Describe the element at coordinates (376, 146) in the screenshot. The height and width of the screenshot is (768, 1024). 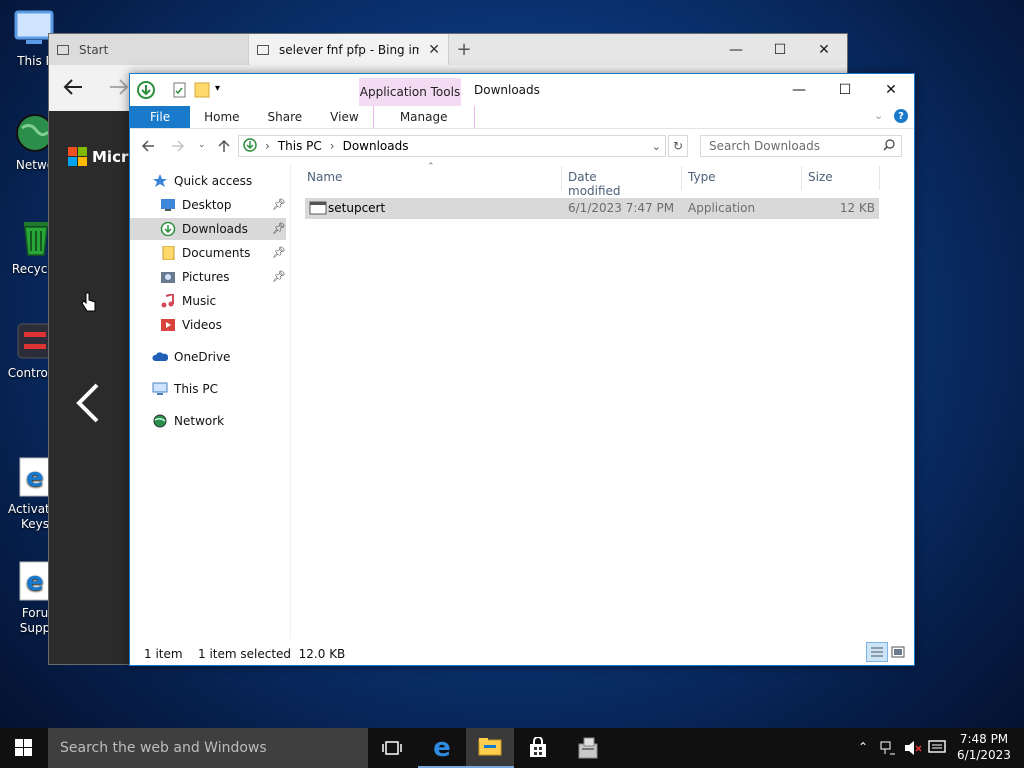
I see `breadcrumb-downloads: Downloads` at that location.